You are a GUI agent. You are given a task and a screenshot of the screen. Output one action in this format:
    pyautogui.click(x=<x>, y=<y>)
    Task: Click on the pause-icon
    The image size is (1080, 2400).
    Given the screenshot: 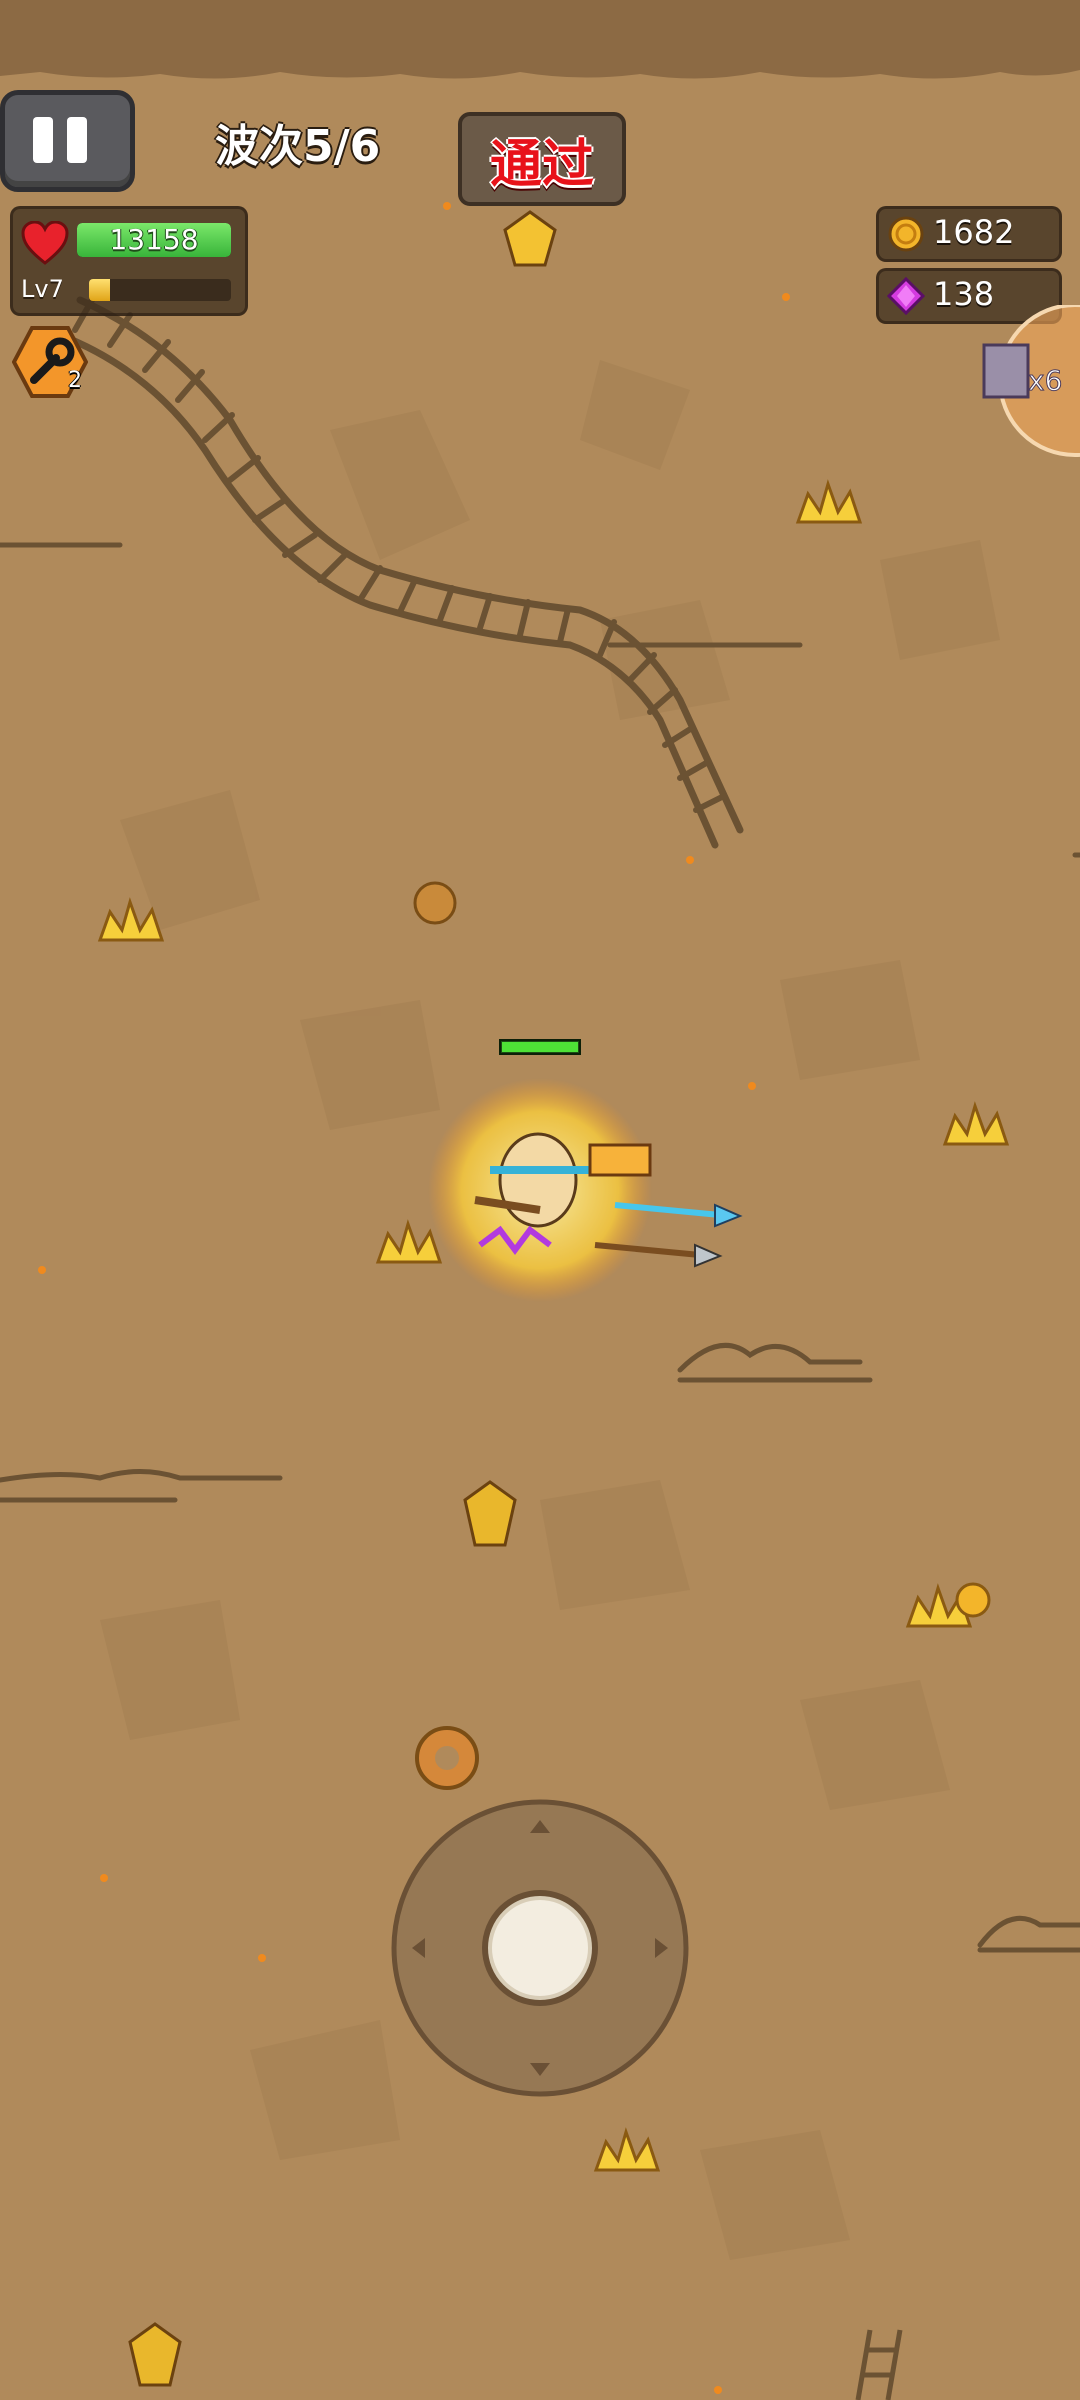 What is the action you would take?
    pyautogui.click(x=43, y=140)
    